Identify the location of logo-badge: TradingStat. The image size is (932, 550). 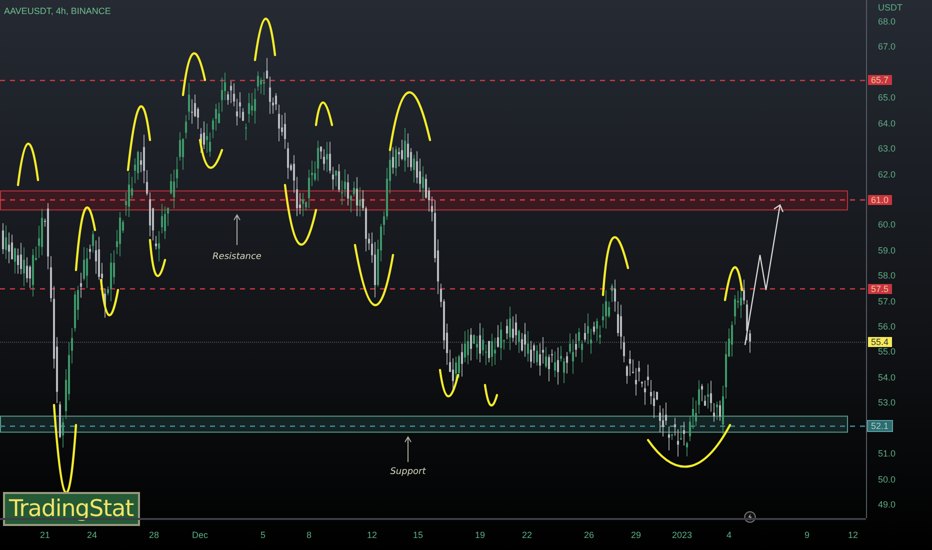
(71, 509).